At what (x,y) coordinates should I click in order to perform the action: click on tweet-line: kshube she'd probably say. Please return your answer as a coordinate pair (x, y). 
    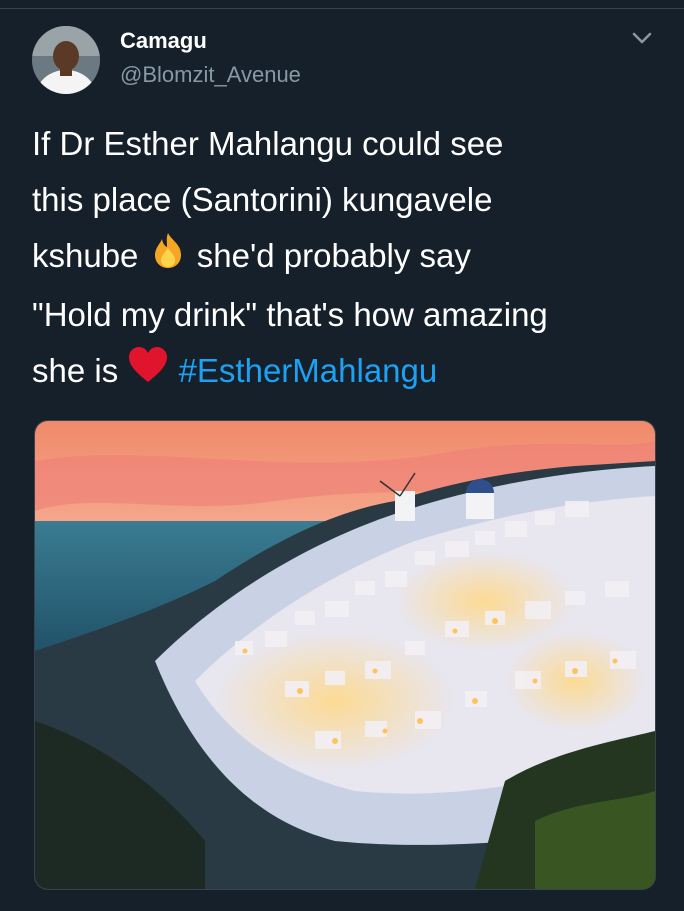
    Looking at the image, I should click on (352, 257).